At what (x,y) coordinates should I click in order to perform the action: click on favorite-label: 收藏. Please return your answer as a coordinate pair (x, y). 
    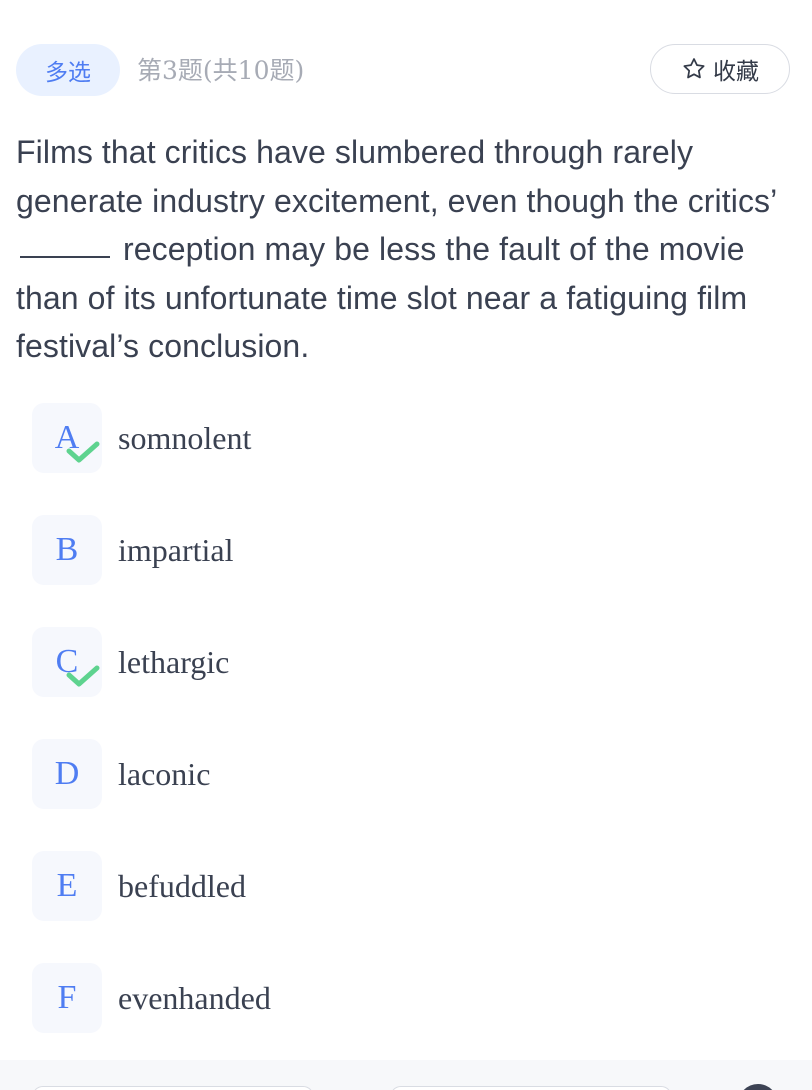
    Looking at the image, I should click on (736, 72).